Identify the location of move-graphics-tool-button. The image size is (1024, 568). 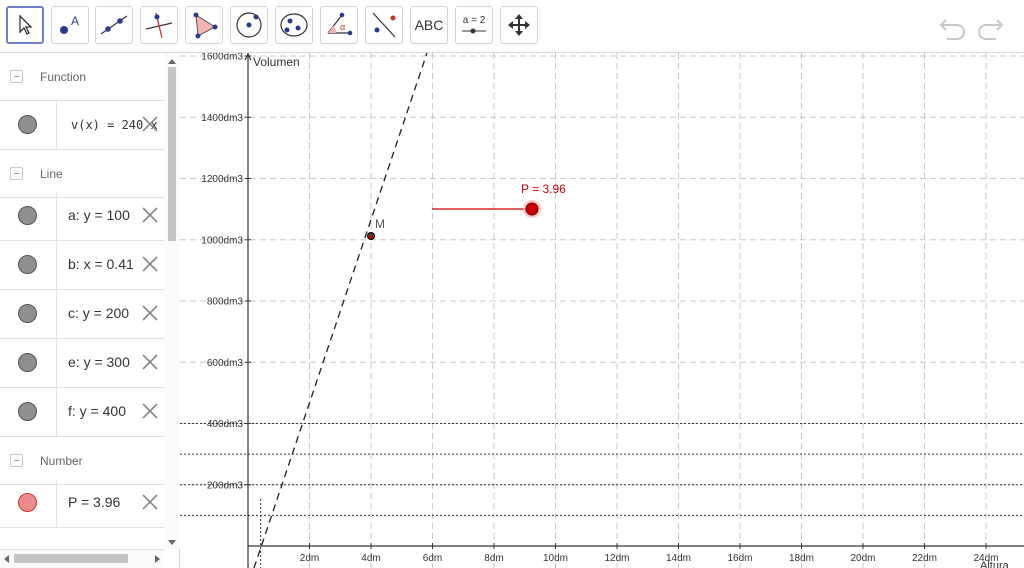
(519, 25).